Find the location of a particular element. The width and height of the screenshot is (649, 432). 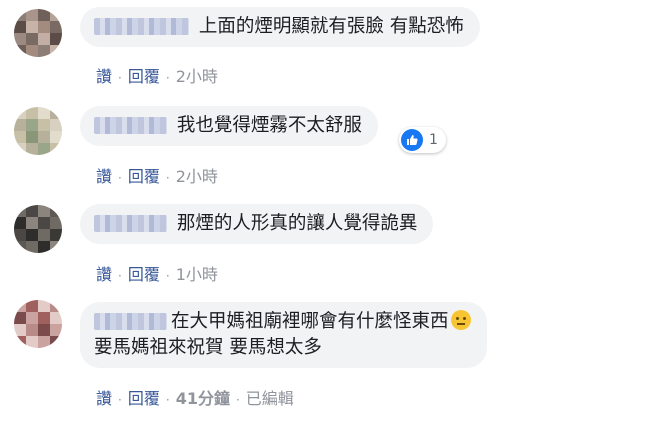

comment-actions: 讚 · 回覆 · 1小時 is located at coordinates (157, 273).